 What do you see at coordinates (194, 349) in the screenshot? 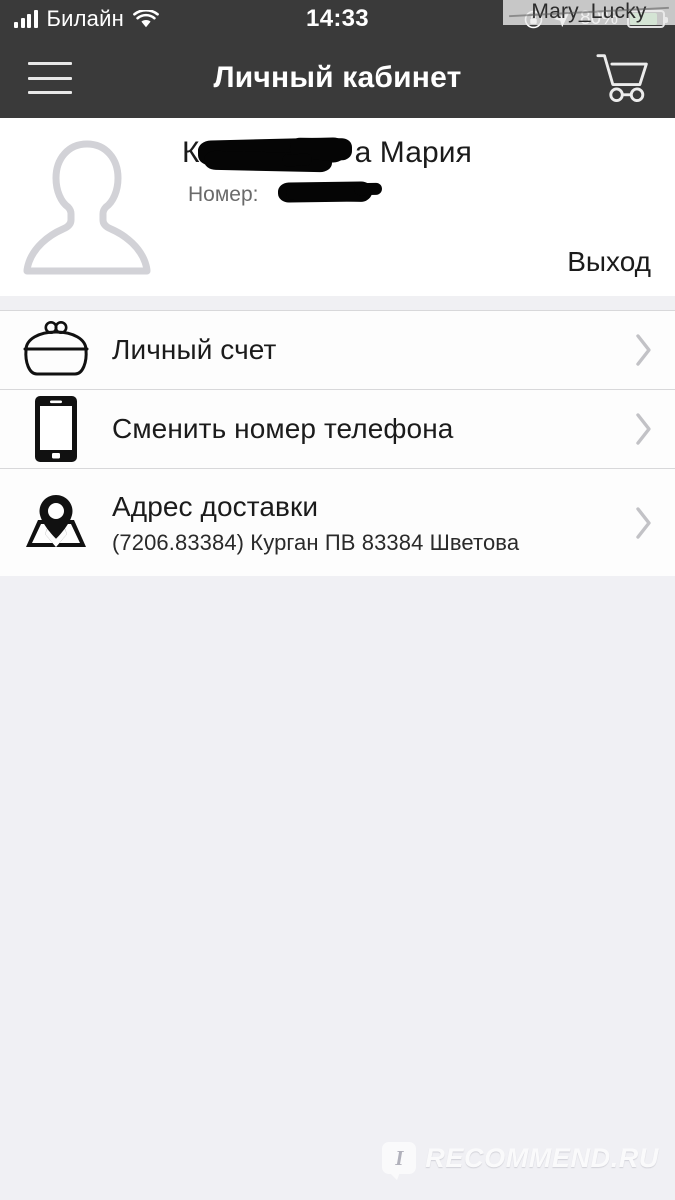
I see `menu-item-label: Личный счет` at bounding box center [194, 349].